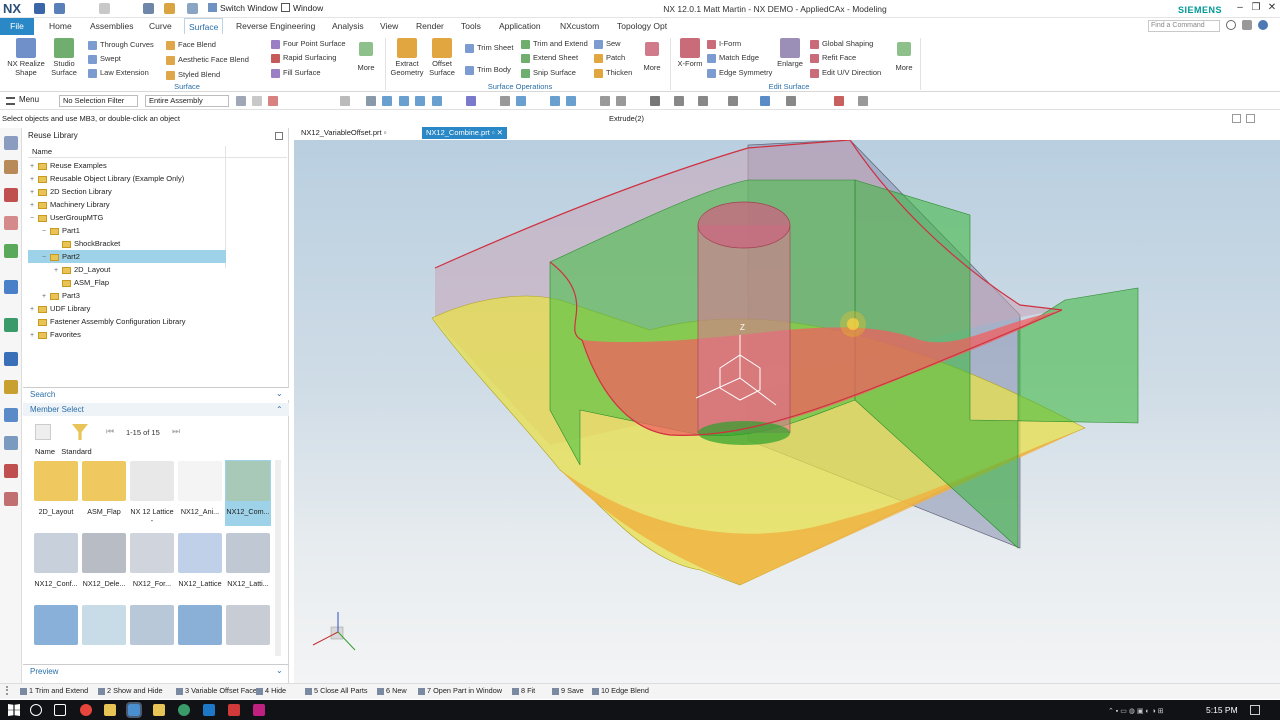 The height and width of the screenshot is (720, 1280). Describe the element at coordinates (1184, 26) in the screenshot. I see `find-command-input: Find a Command` at that location.